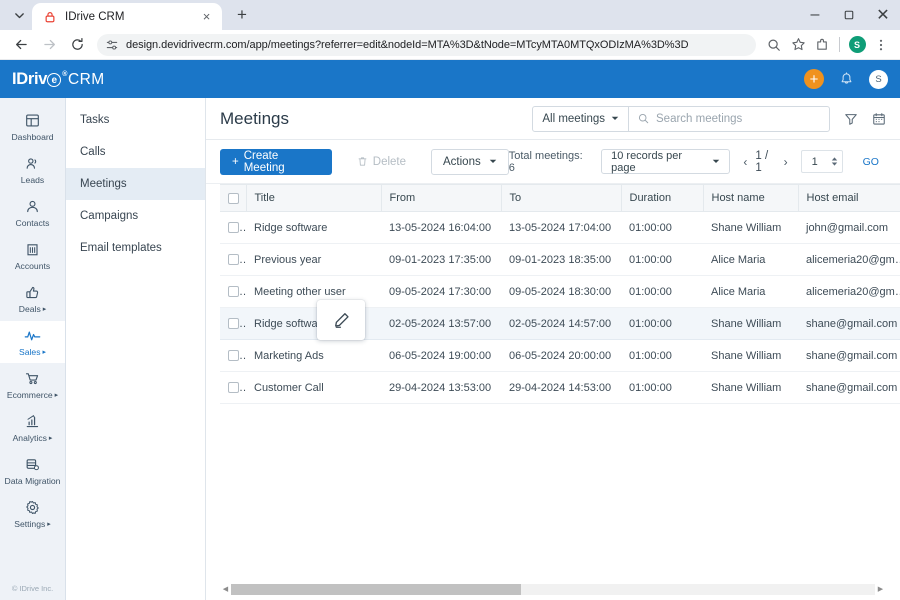  I want to click on sidebar-item-ecommerce: Ecommerce ▸, so click(32, 385).